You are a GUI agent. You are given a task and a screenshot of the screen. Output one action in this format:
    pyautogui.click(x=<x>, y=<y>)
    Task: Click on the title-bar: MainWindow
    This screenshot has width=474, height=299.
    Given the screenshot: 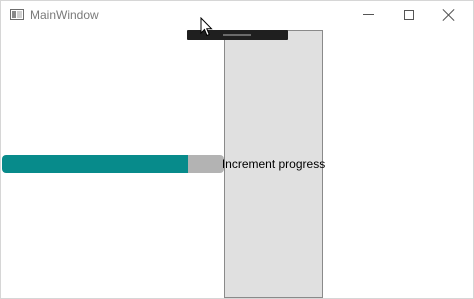 What is the action you would take?
    pyautogui.click(x=237, y=15)
    